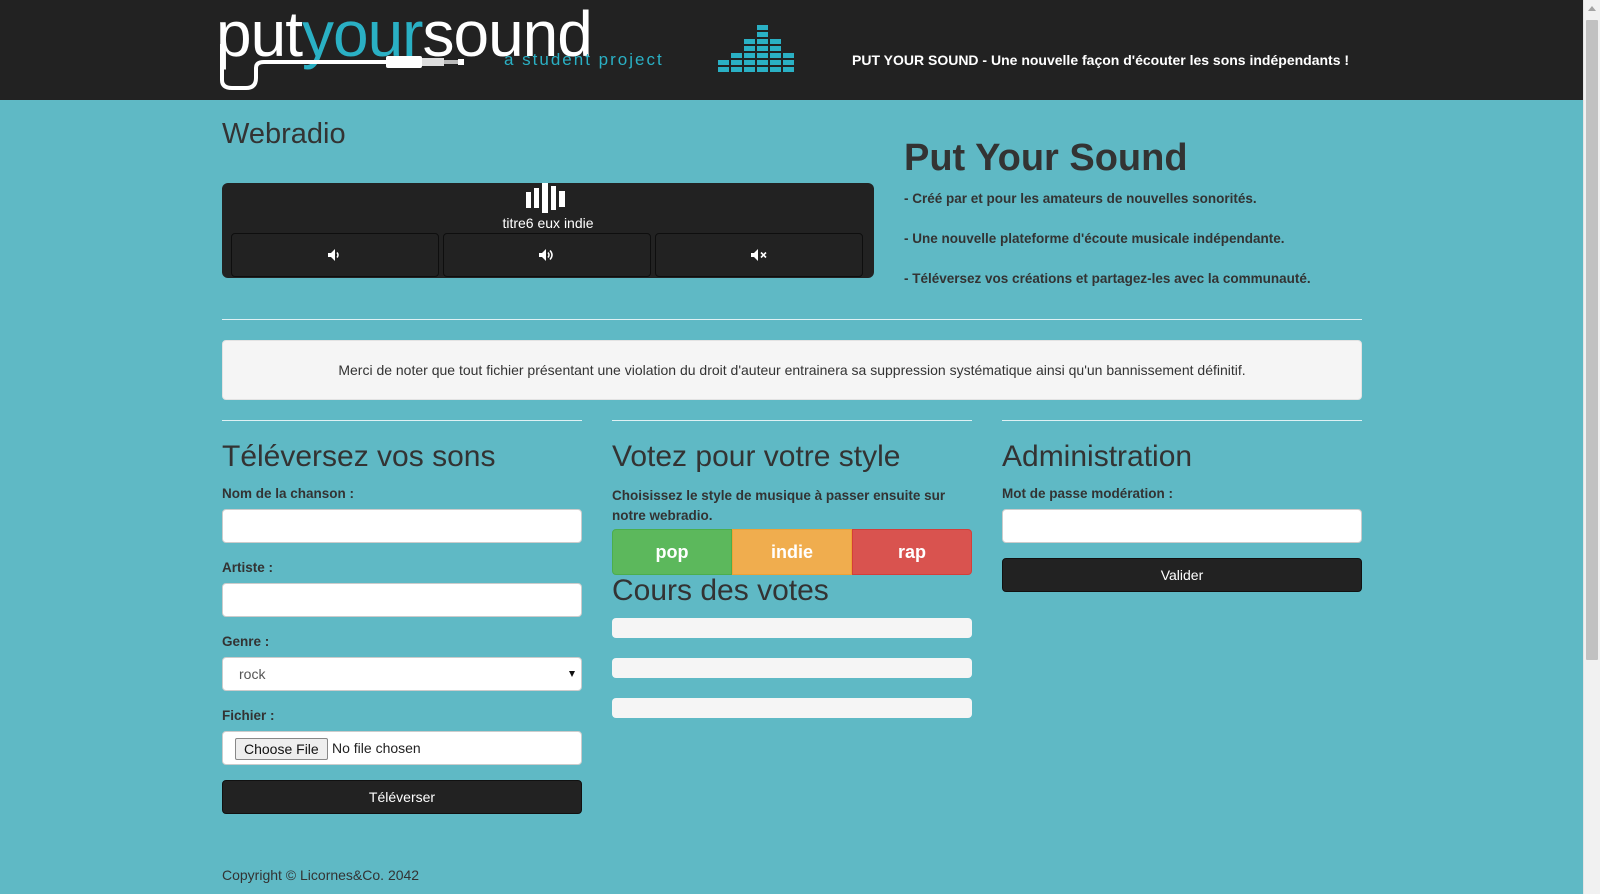  Describe the element at coordinates (584, 59) in the screenshot. I see `logo-subtitle: a student project` at that location.